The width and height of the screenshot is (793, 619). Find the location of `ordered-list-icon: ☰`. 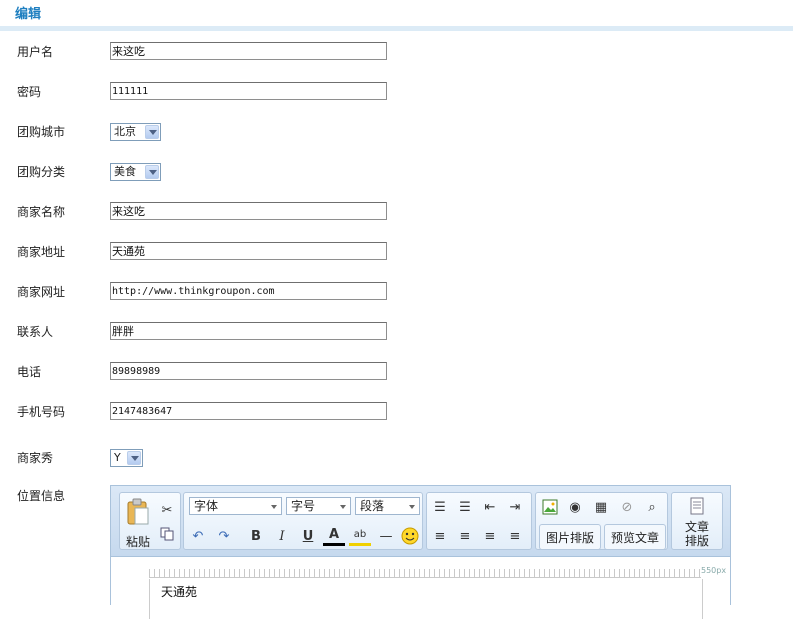

ordered-list-icon: ☰ is located at coordinates (440, 507).